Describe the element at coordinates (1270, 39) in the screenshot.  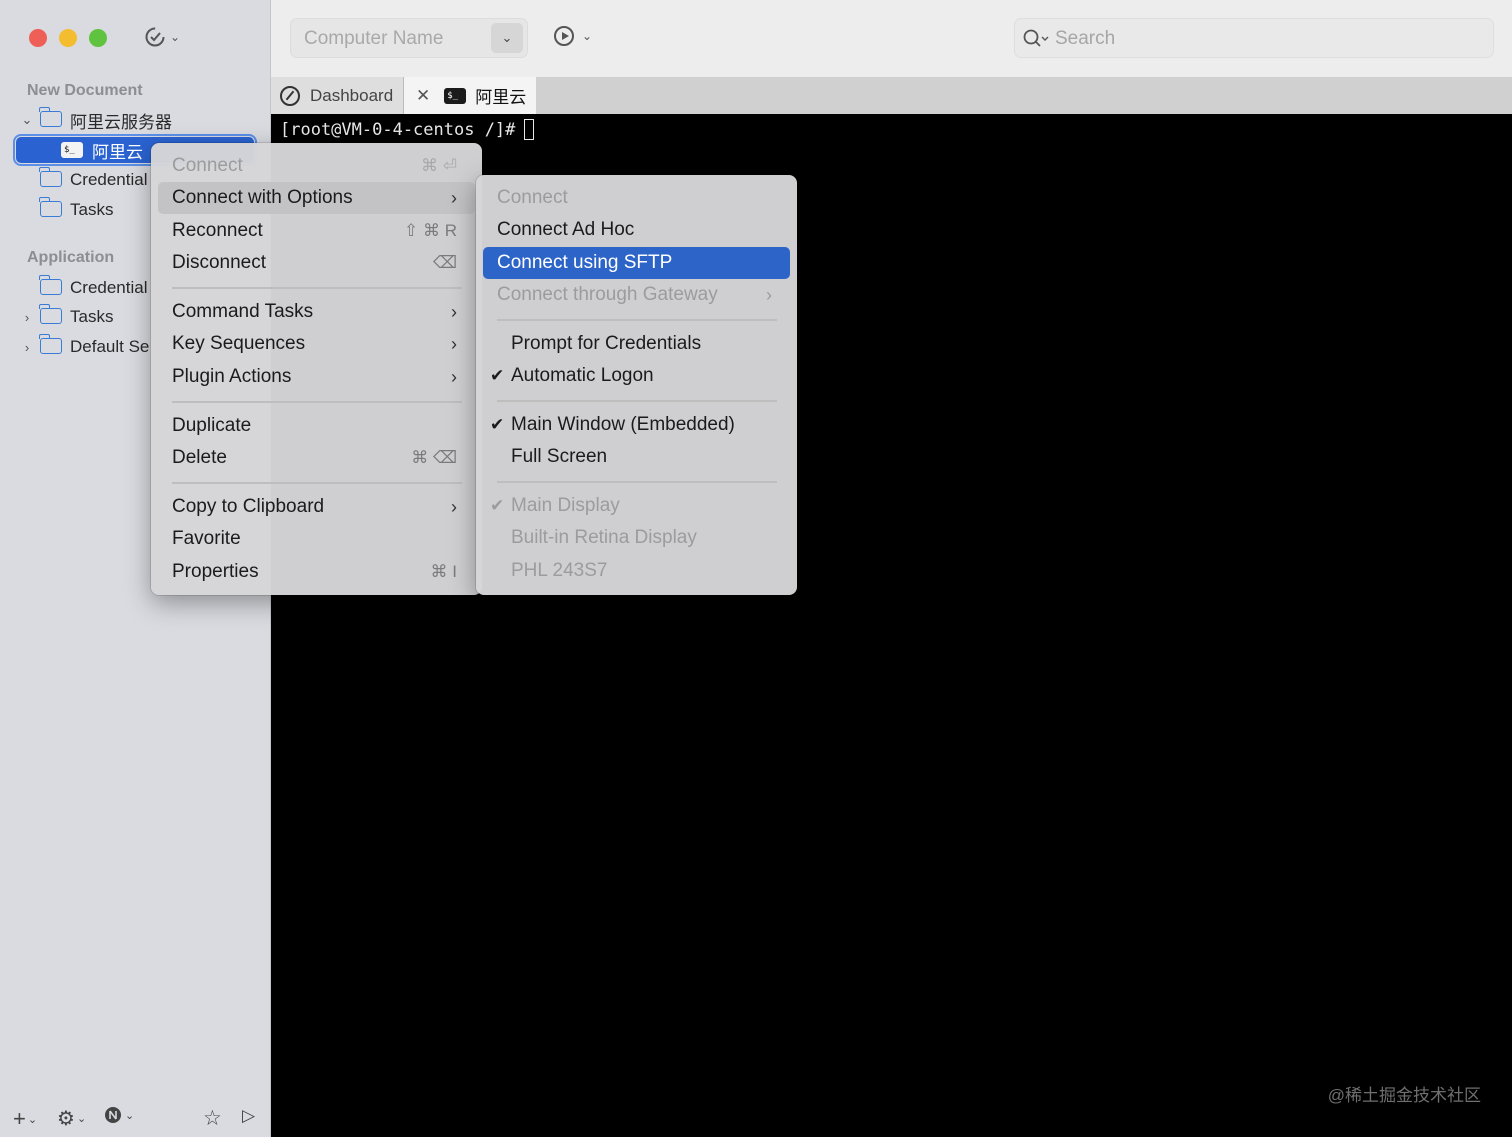
I see `search-input` at that location.